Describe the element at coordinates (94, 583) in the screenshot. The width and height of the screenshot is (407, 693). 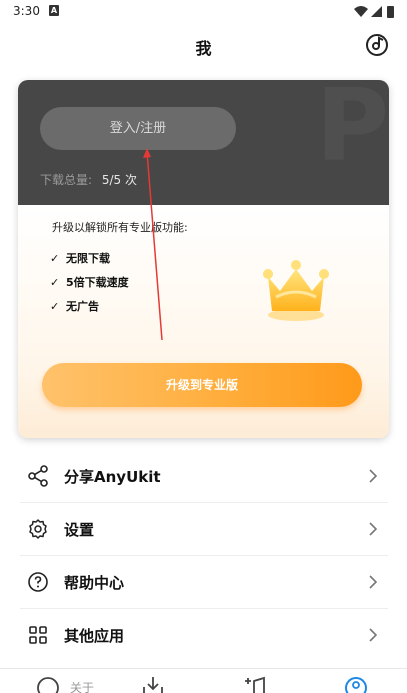
I see `menu-item-label: 帮助中心` at that location.